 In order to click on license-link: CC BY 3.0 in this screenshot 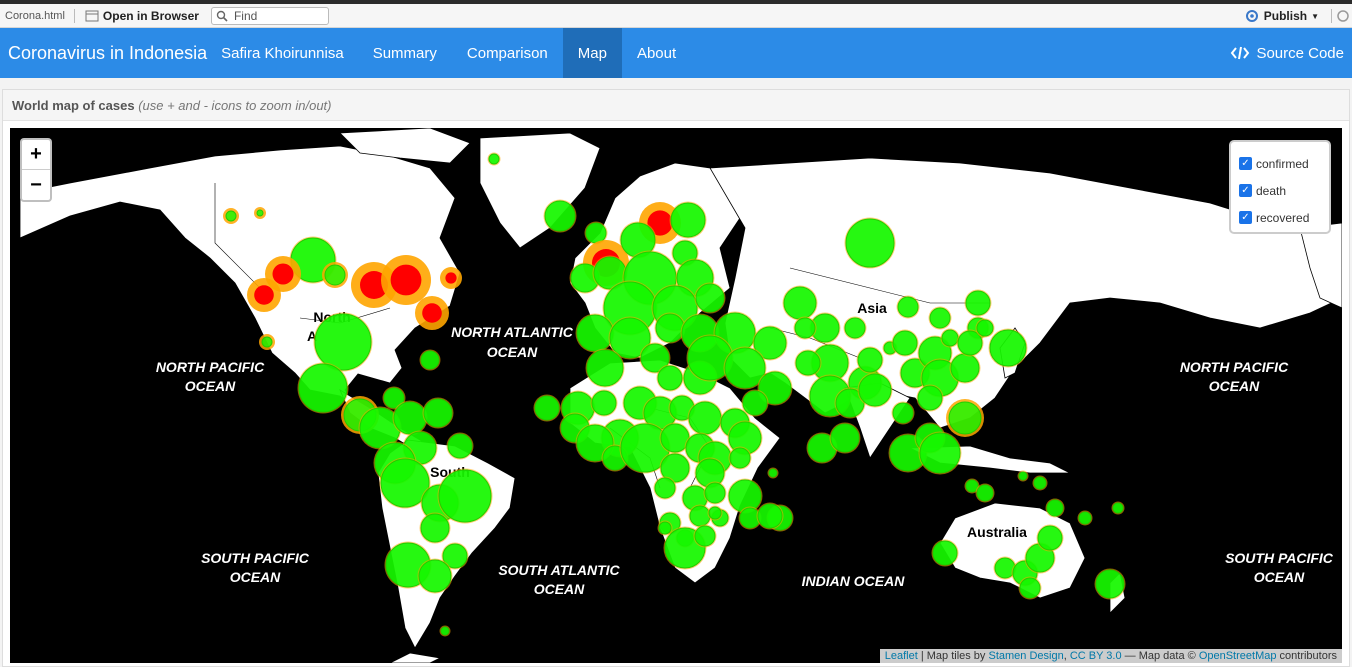, I will do `click(1096, 656)`.